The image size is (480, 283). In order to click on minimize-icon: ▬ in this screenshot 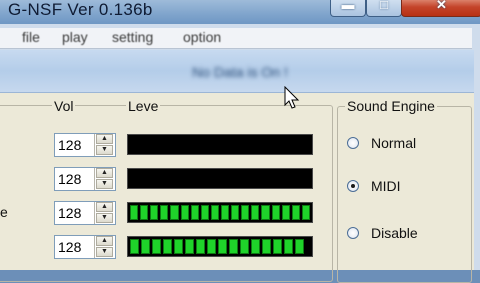, I will do `click(348, 6)`.